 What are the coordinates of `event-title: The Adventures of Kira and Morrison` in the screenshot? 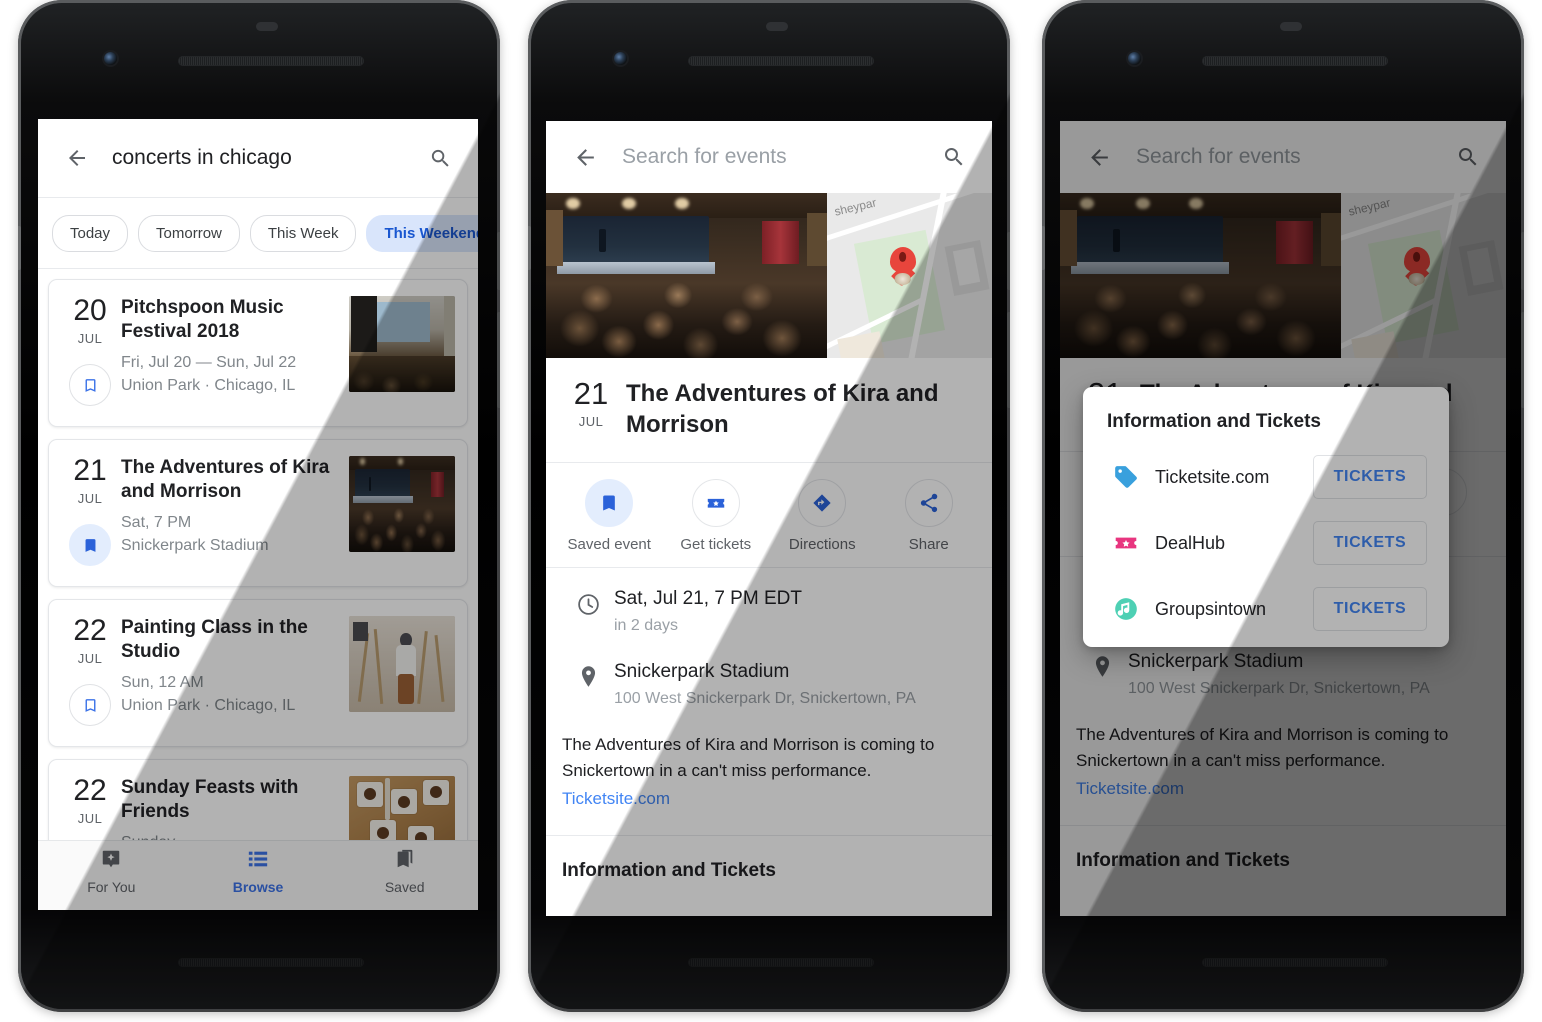 It's located at (225, 480).